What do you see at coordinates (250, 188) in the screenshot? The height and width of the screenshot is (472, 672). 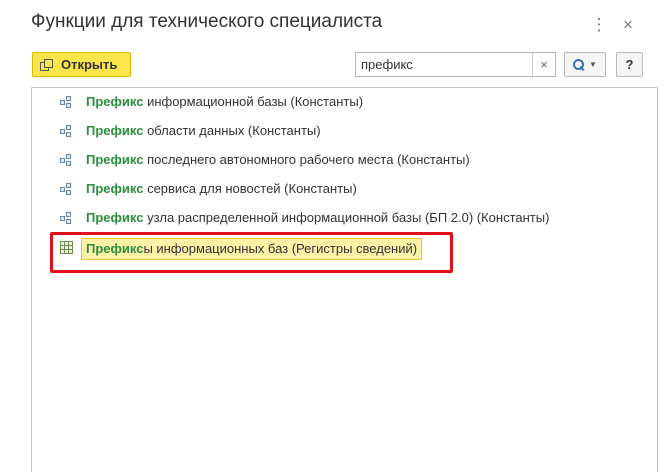 I see `list-item-text: сервиса для новостей (Константы)` at bounding box center [250, 188].